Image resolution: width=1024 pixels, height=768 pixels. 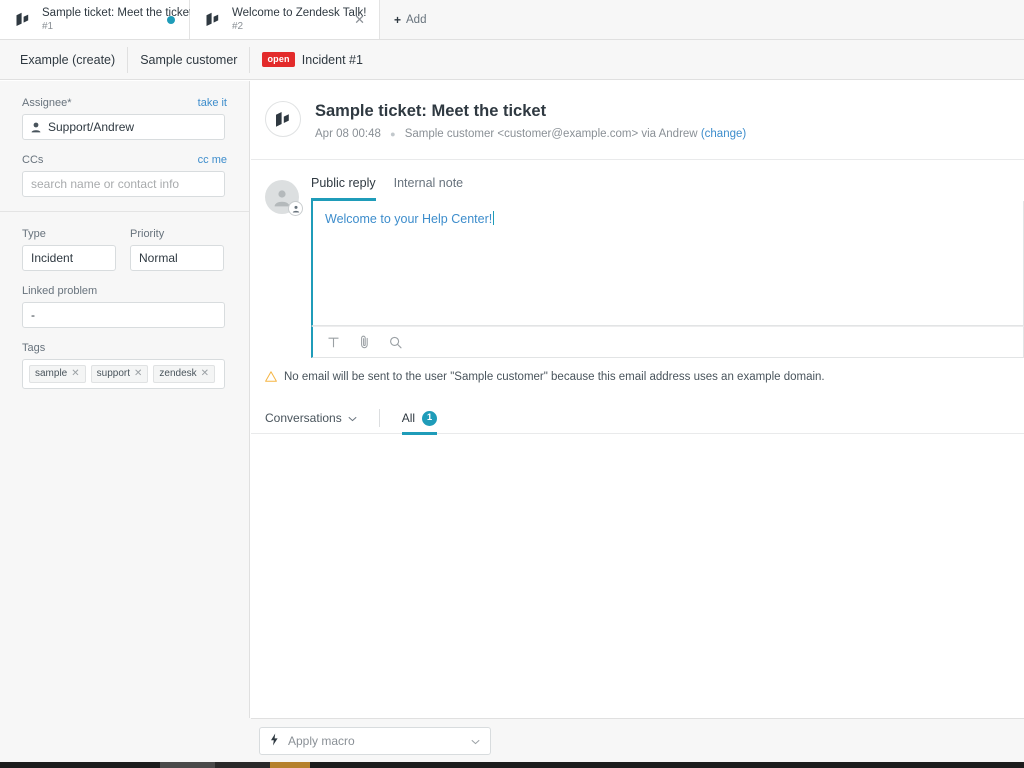 I want to click on lightning-icon, so click(x=274, y=741).